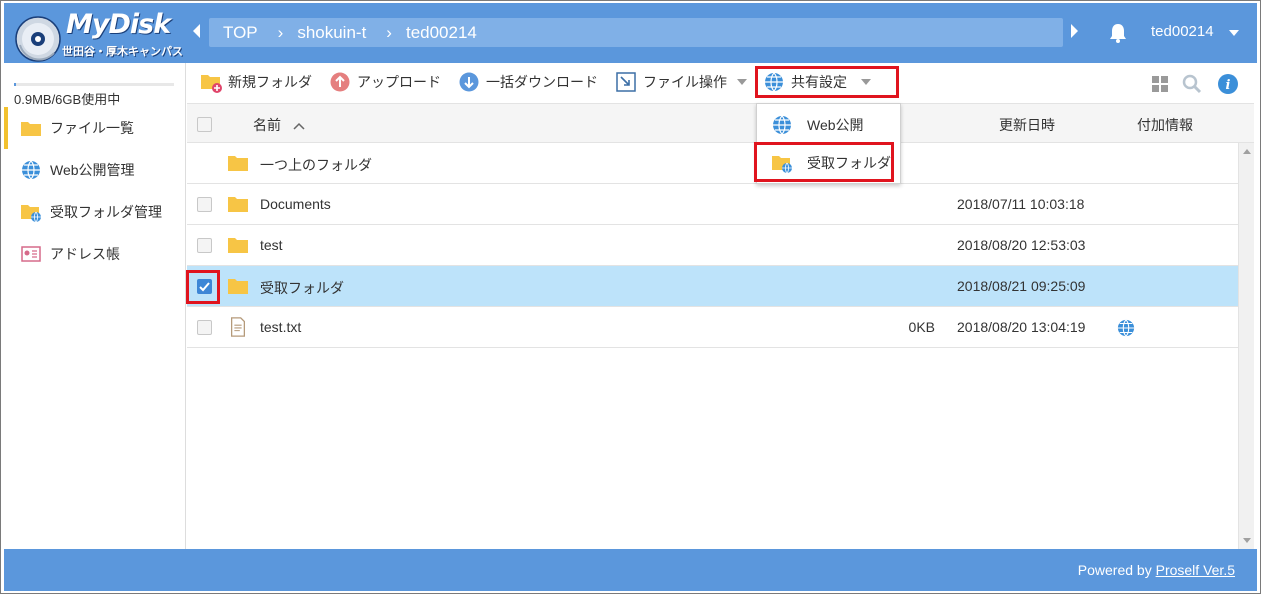  I want to click on file-name: test.txt, so click(280, 327).